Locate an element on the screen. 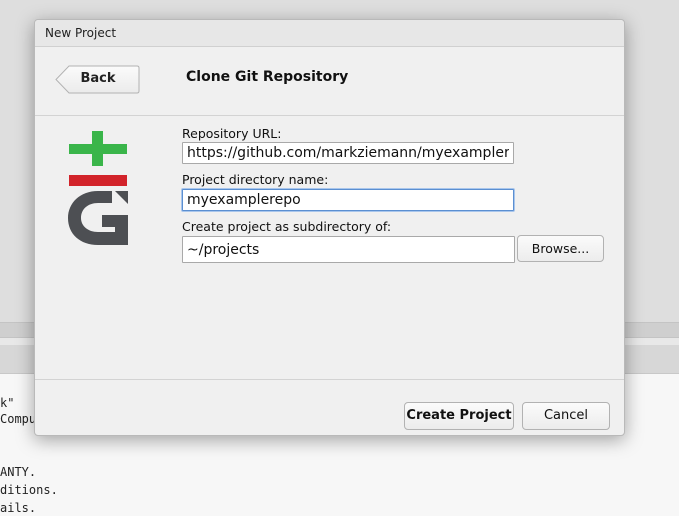 The image size is (679, 516). back-button: Back is located at coordinates (97, 79).